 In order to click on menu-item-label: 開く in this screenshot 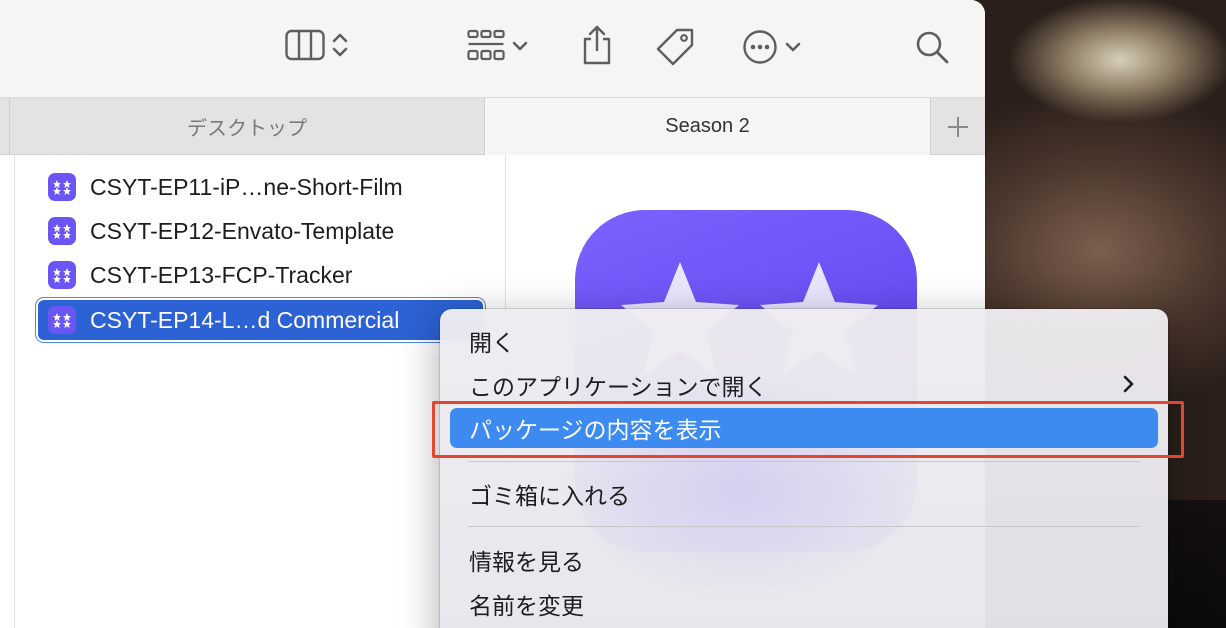, I will do `click(492, 343)`.